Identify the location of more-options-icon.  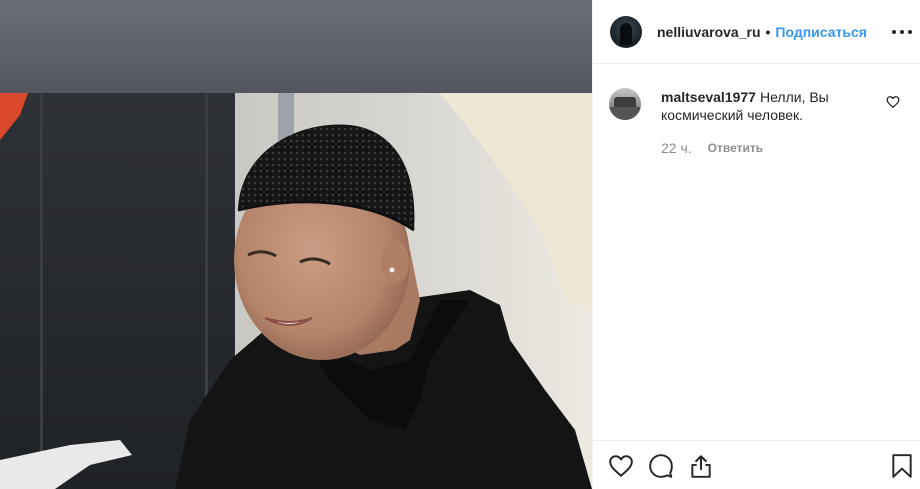
(902, 32).